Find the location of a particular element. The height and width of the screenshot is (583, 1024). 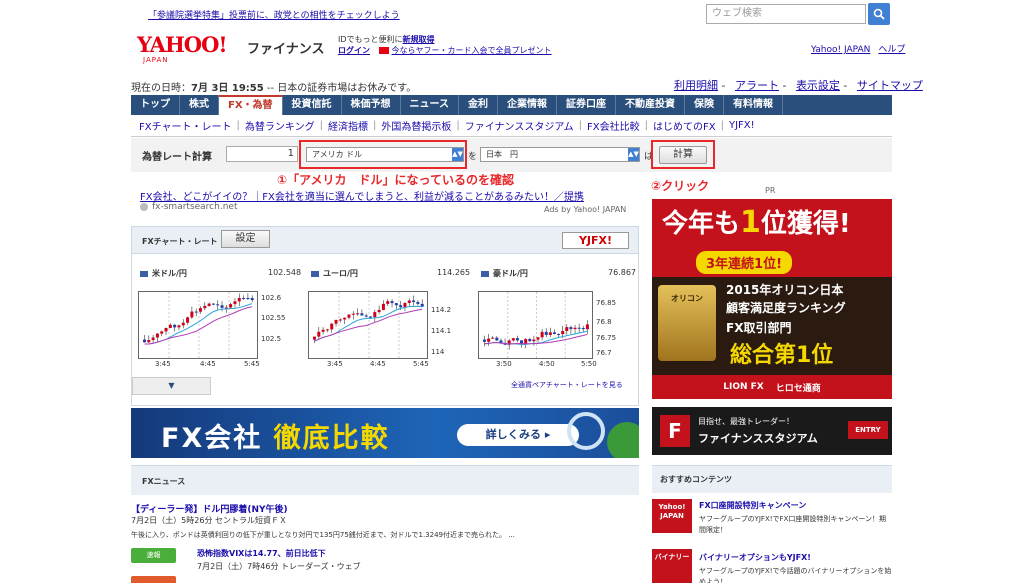

nav-tab-funds: 投資信託 is located at coordinates (312, 105).